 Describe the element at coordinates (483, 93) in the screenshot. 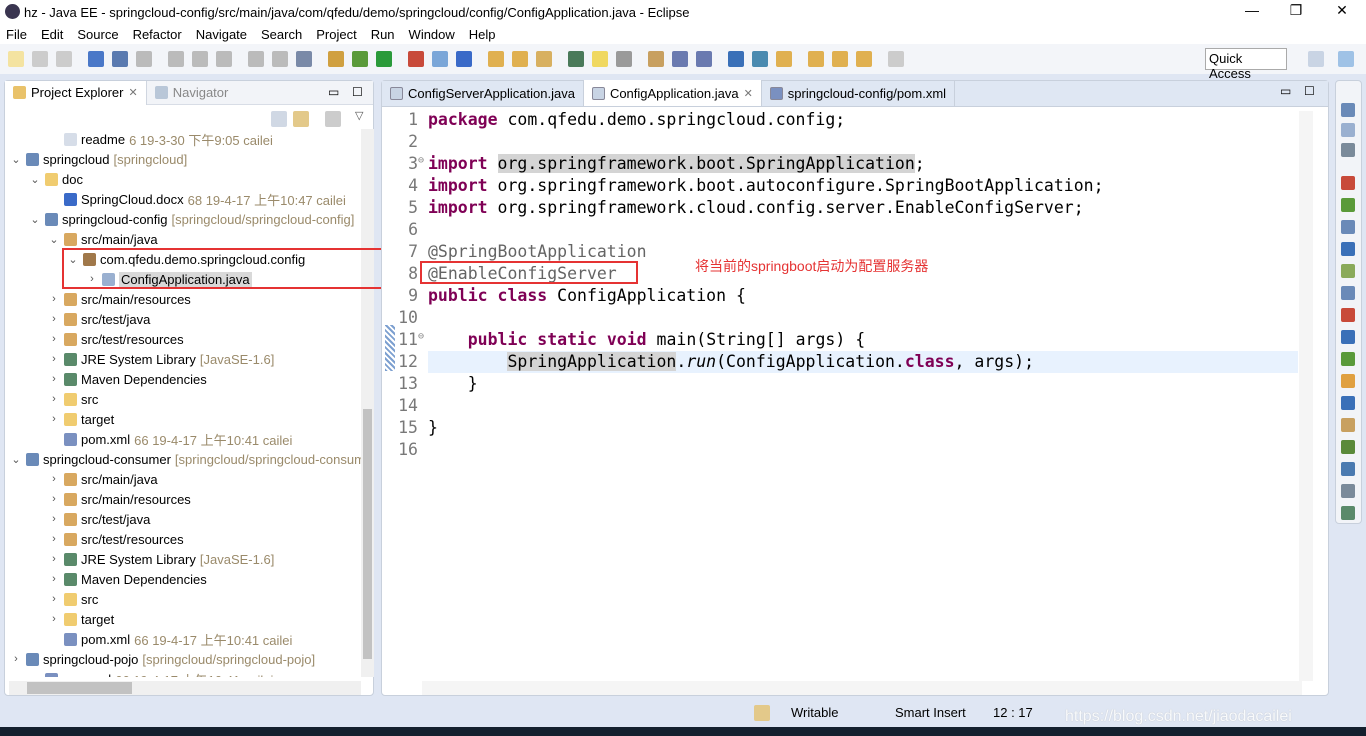

I see `editor-tab: ConfigServerApplication.java` at that location.